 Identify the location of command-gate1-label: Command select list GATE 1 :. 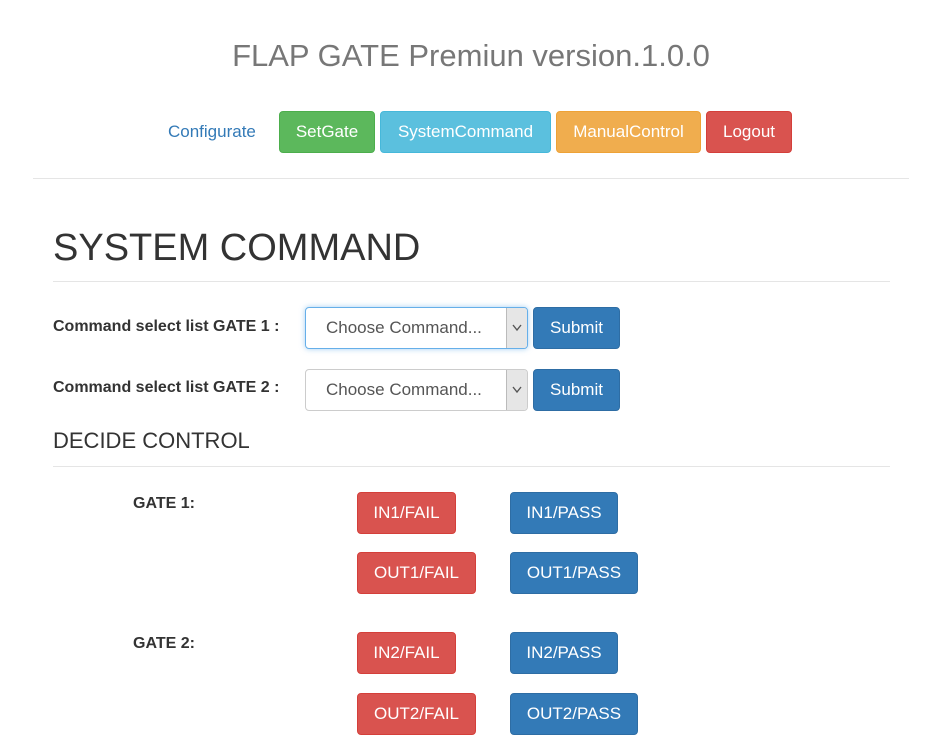
(166, 326).